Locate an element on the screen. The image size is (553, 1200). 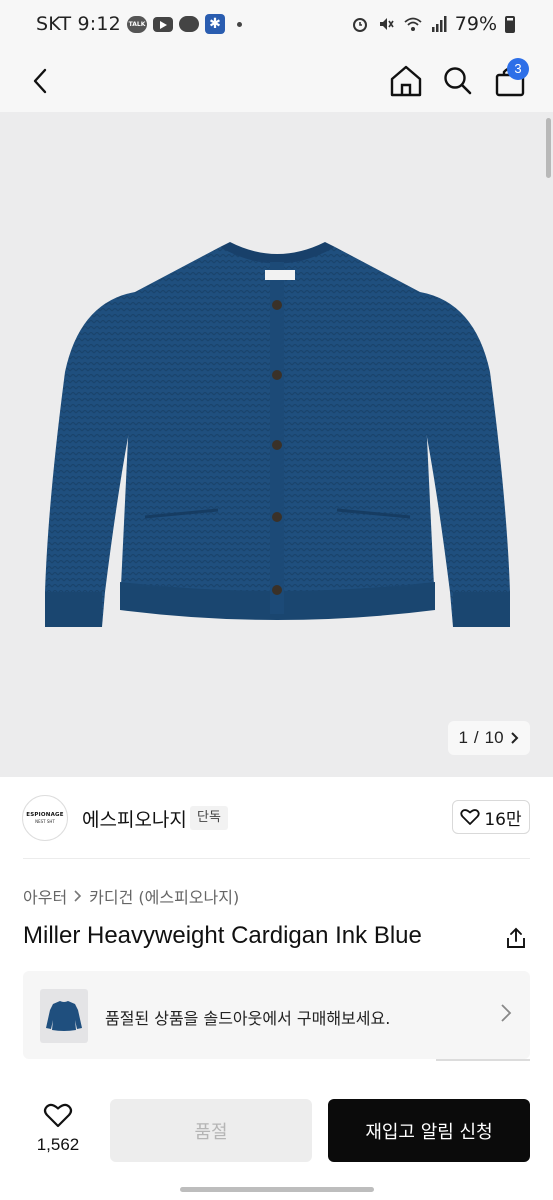
brand-like-count: 16만 is located at coordinates (503, 819).